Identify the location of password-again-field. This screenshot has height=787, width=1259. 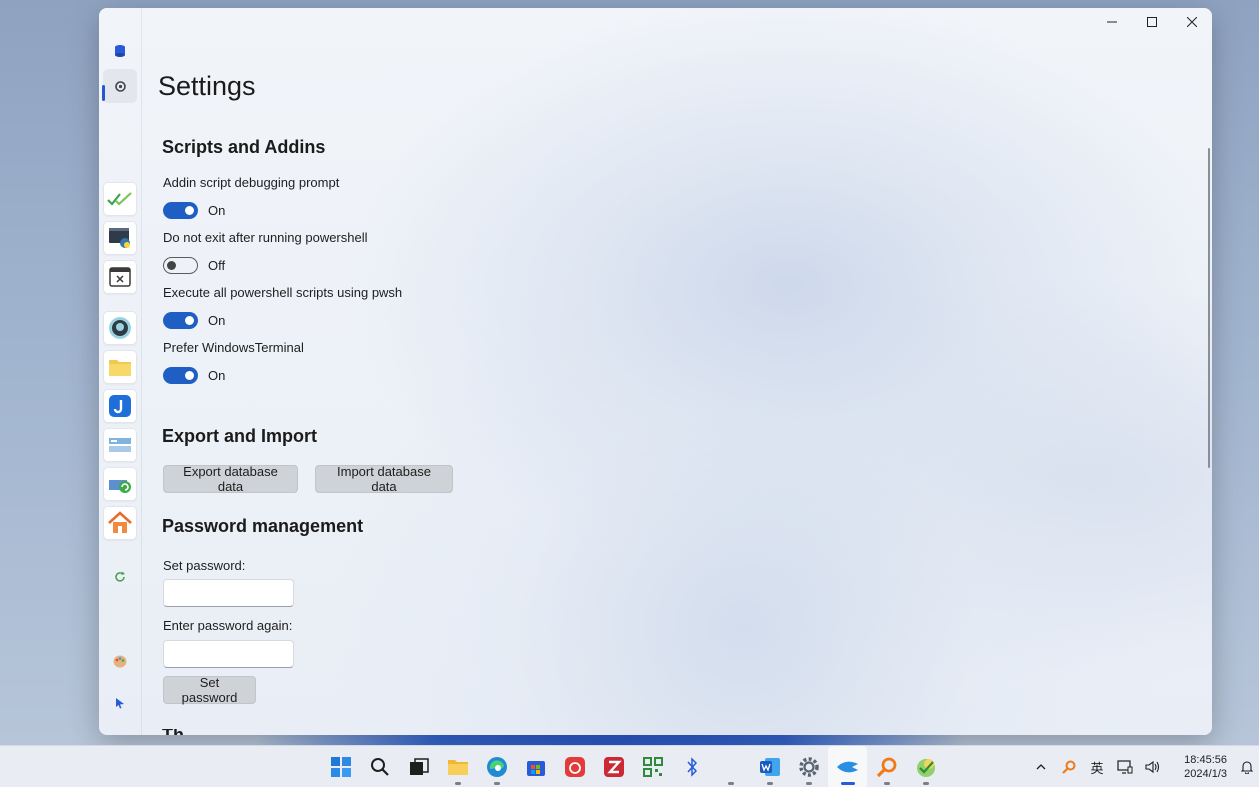
(228, 654).